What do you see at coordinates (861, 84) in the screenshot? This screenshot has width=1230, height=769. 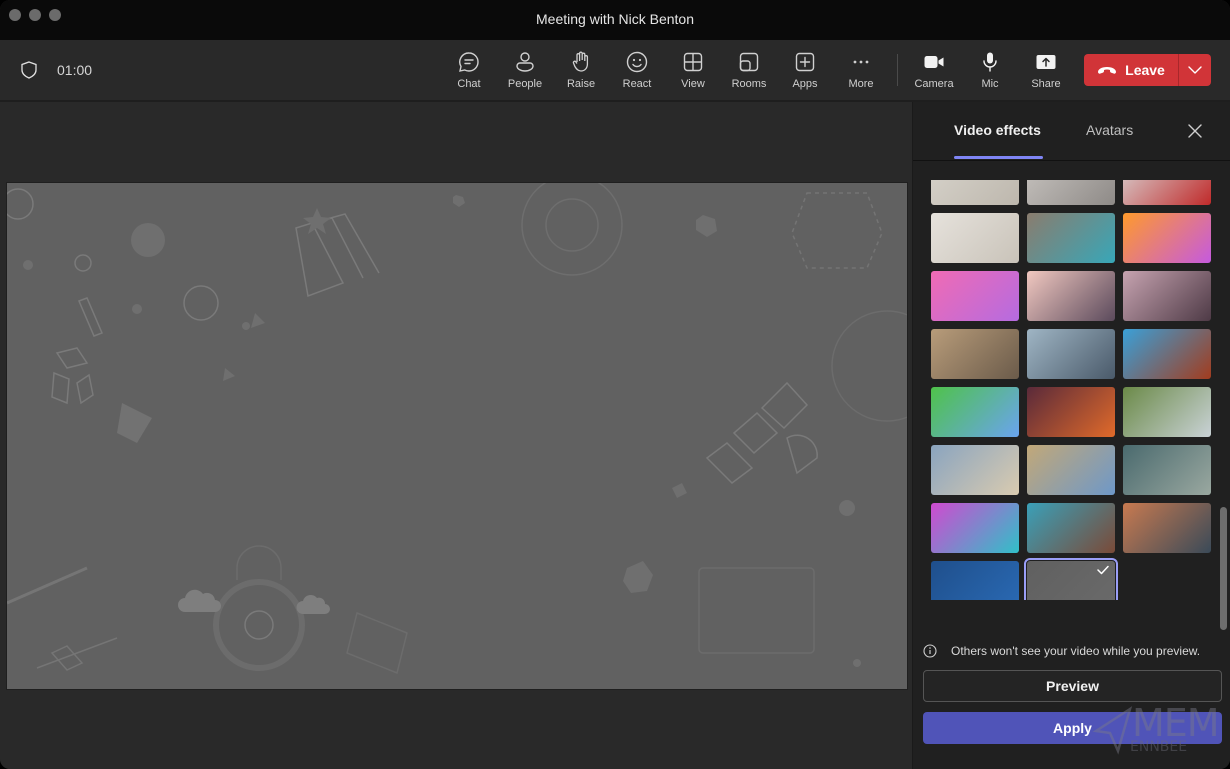 I see `more-label: More` at bounding box center [861, 84].